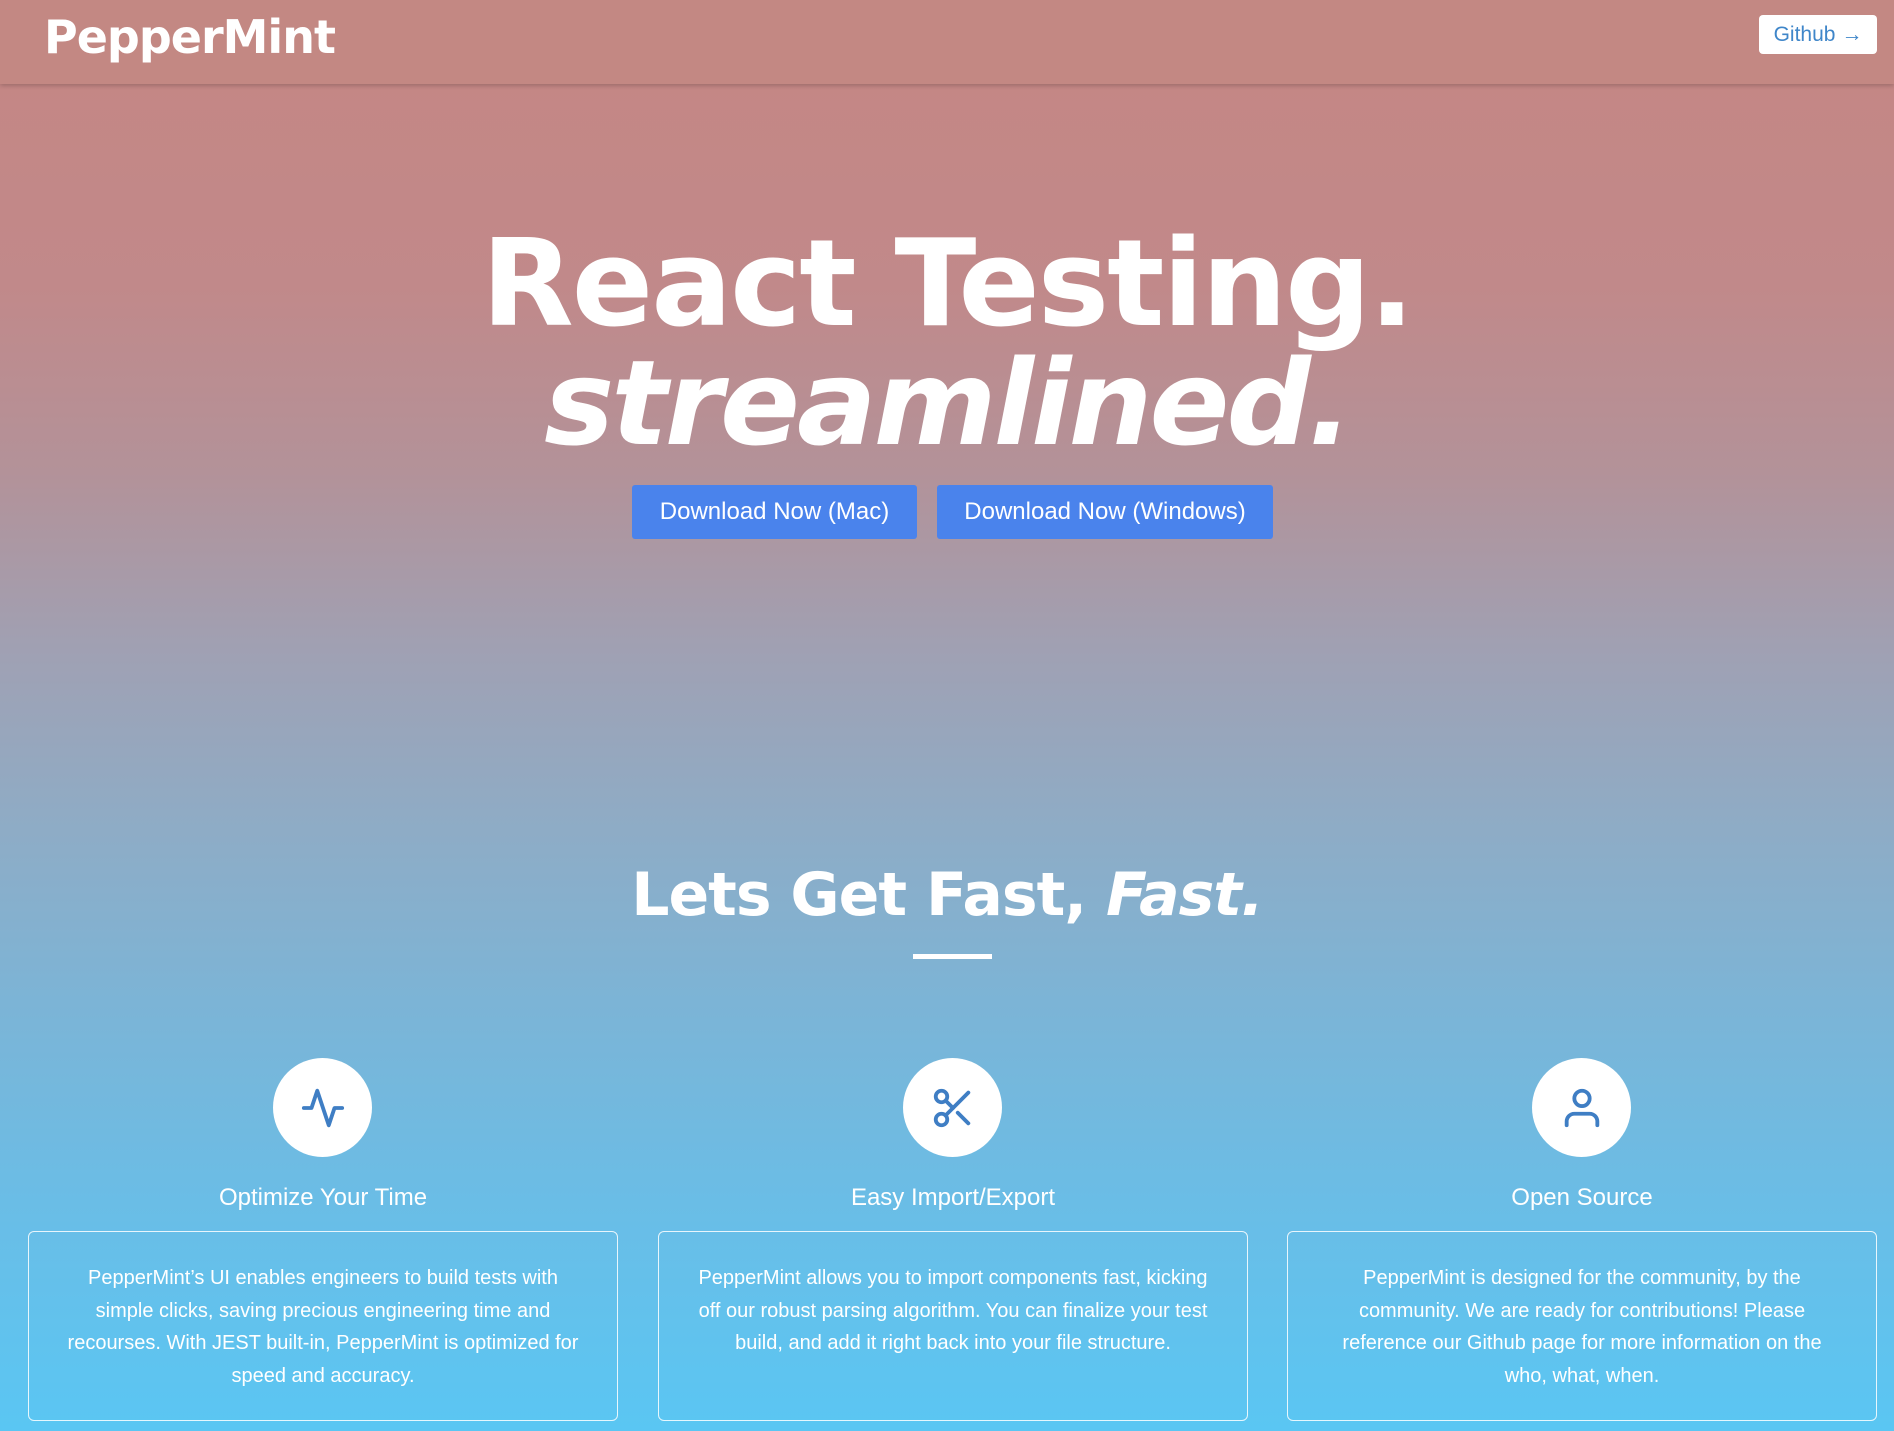 The image size is (1894, 1431). Describe the element at coordinates (947, 42) in the screenshot. I see `navbar: PepperMint Github →` at that location.